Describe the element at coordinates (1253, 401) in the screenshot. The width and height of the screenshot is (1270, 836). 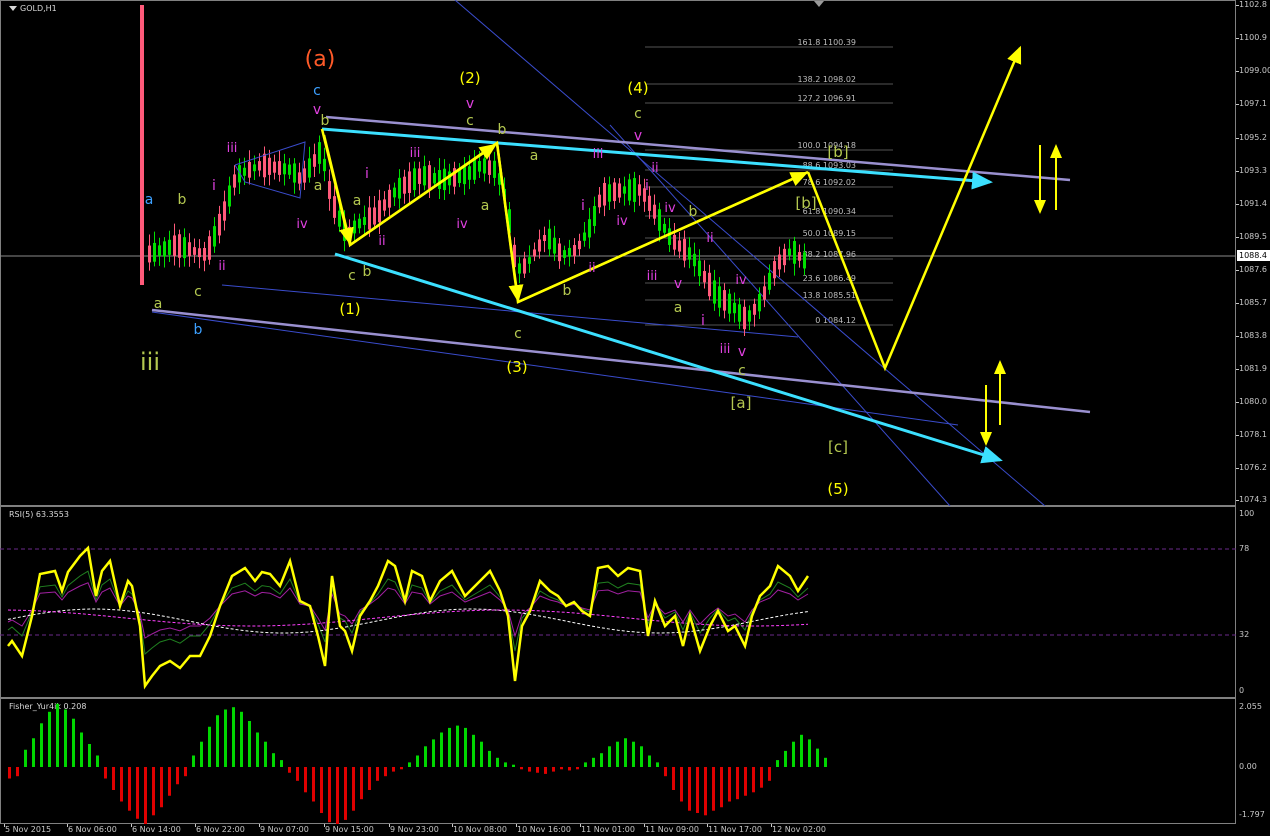
I see `price-tick-label: 1080.0` at that location.